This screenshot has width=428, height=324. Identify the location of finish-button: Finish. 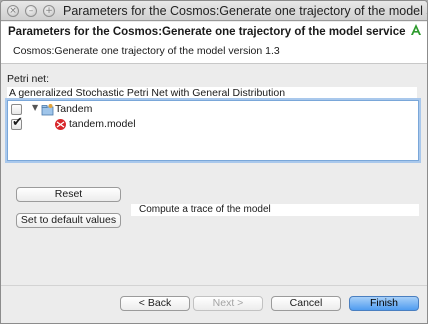
(384, 303).